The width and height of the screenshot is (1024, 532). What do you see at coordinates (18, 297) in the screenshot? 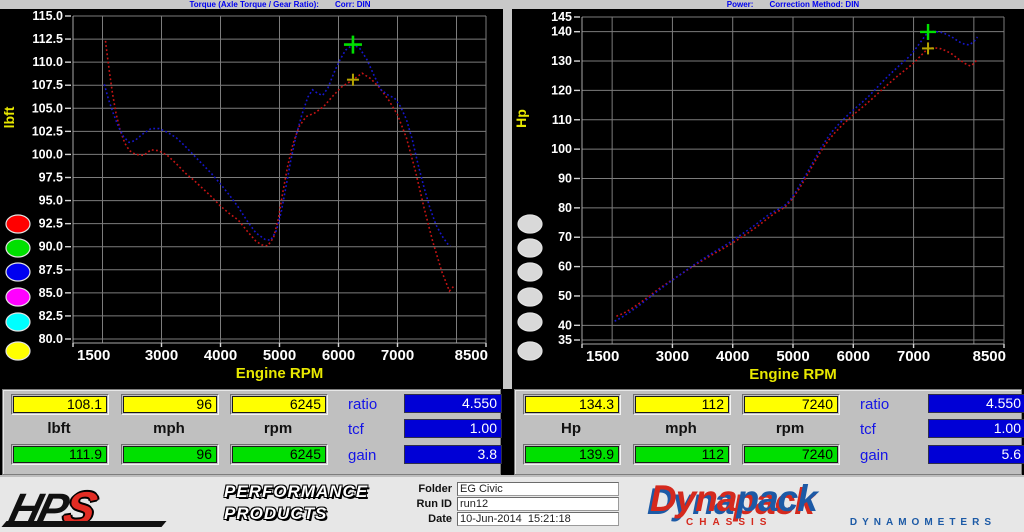
I see `magenta-curve-button` at bounding box center [18, 297].